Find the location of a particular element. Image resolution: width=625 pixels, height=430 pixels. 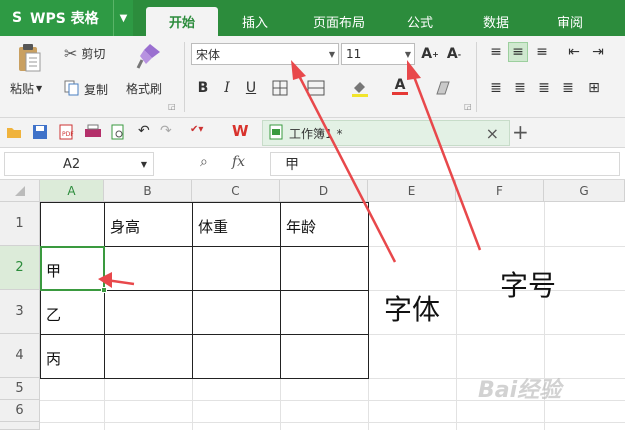

font-name-select: 宋体 ▼ is located at coordinates (265, 54).